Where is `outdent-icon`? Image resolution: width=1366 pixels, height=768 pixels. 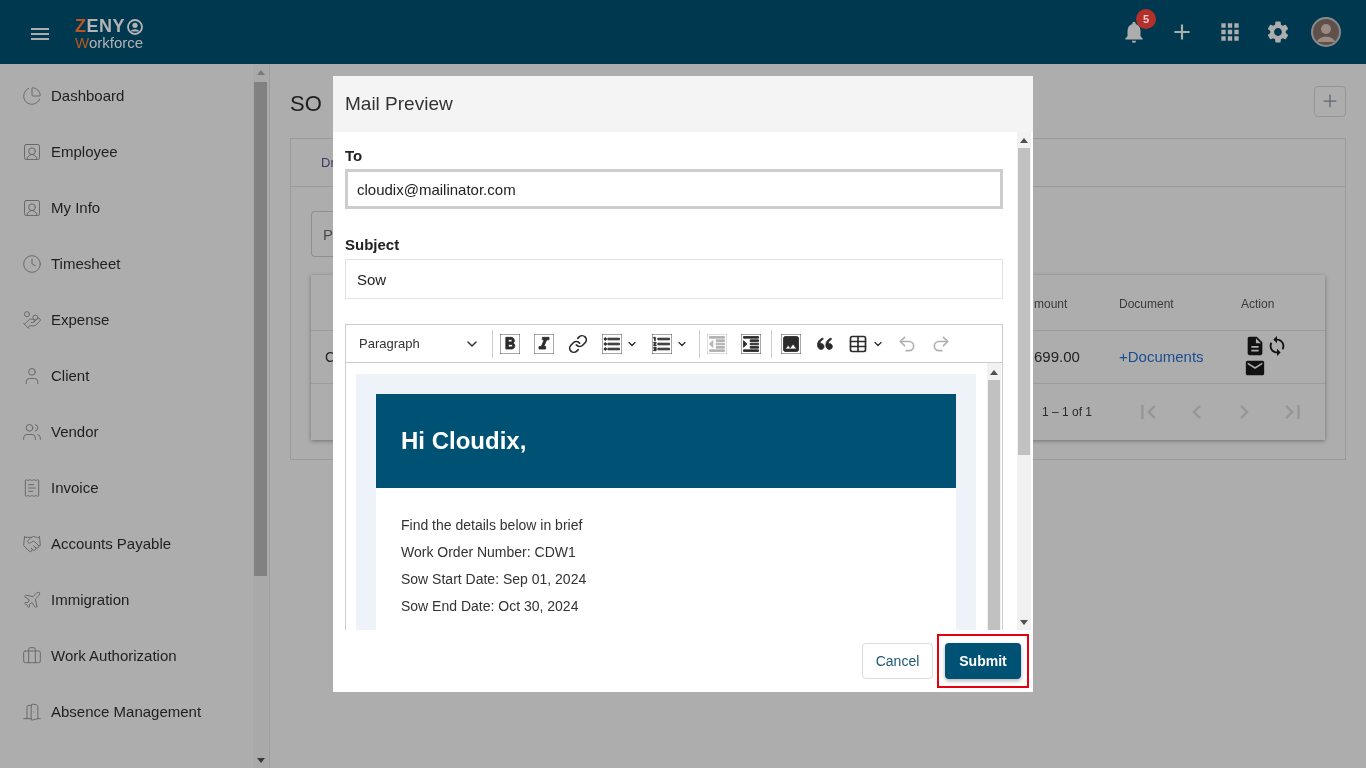
outdent-icon is located at coordinates (717, 343).